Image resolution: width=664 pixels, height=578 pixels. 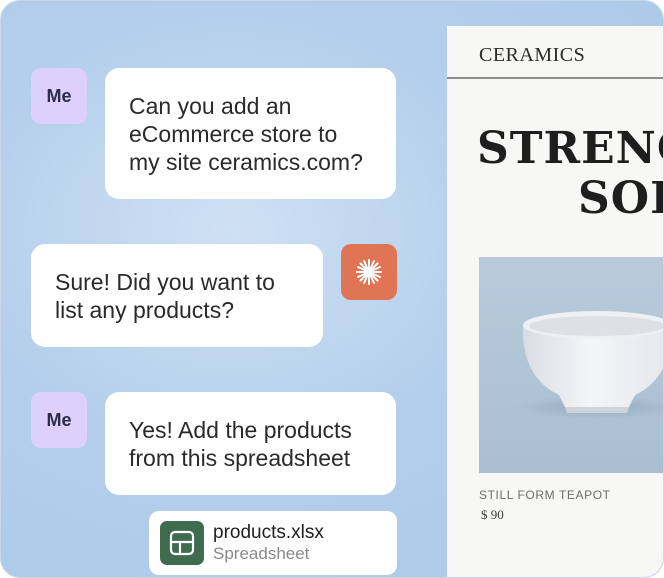 I want to click on sparkle-icon, so click(x=369, y=272).